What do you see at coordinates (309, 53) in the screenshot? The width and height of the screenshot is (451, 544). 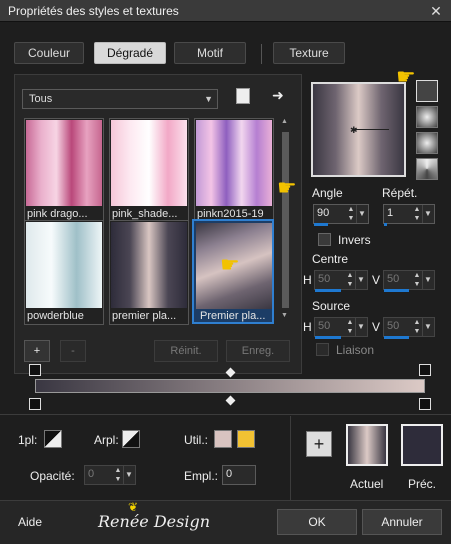 I see `tab-texture: Texture` at bounding box center [309, 53].